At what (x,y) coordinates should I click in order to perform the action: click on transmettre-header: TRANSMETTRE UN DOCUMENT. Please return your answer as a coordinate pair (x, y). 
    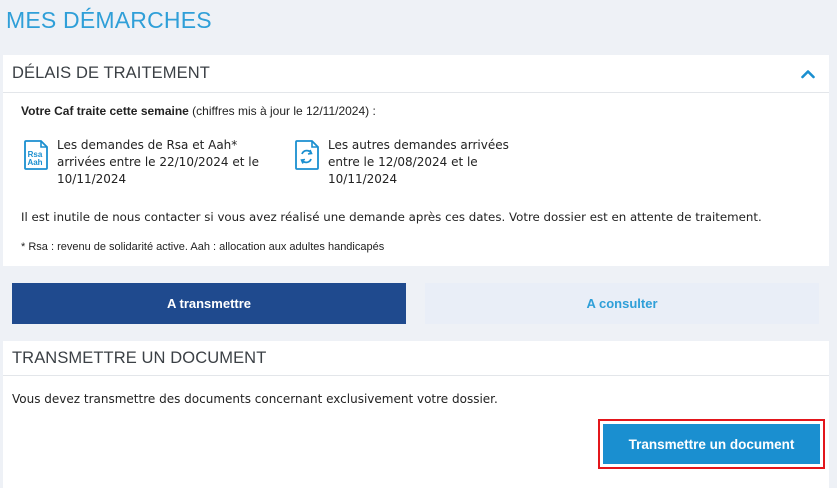
    Looking at the image, I should click on (416, 358).